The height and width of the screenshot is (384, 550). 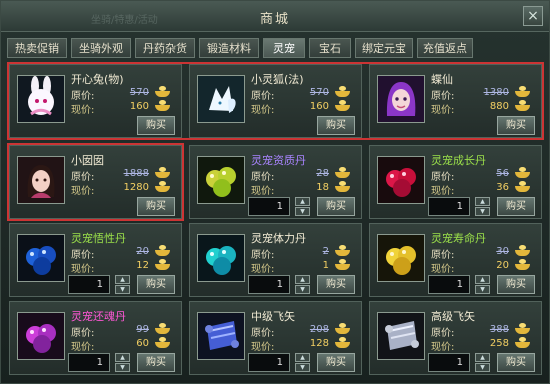 I want to click on item-card: 中级飞矢 原价: 208 现价: 128 1 ▲ ▼ 购买, so click(x=275, y=338).